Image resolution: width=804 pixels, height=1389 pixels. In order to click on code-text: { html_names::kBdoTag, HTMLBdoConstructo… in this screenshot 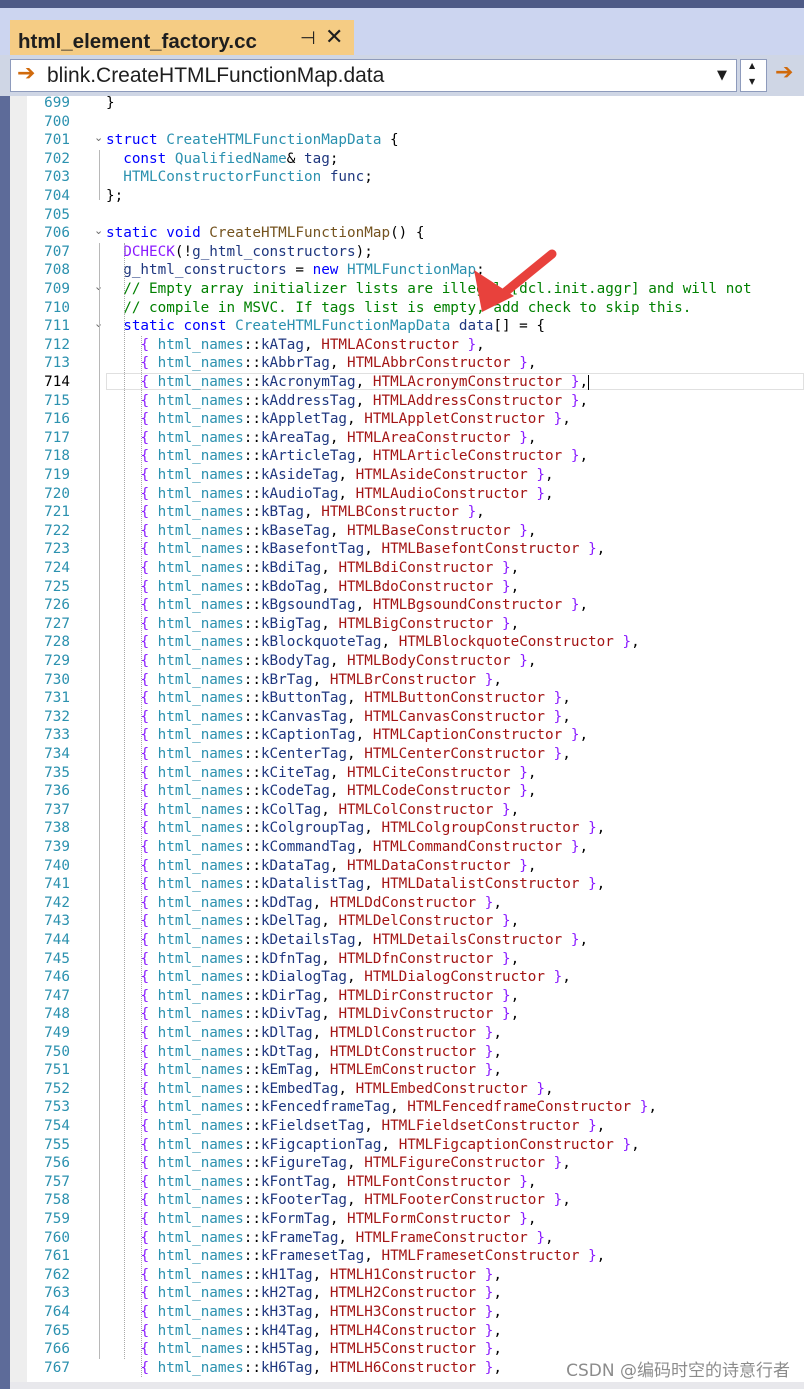, I will do `click(330, 586)`.